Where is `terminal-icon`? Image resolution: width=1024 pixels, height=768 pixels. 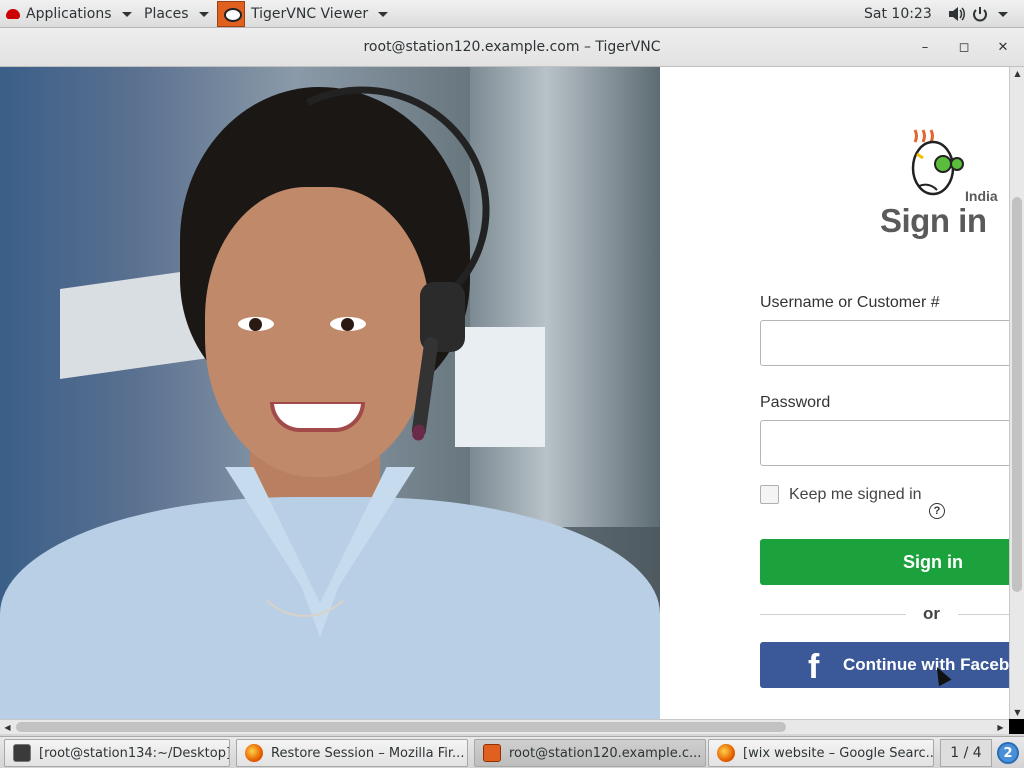 terminal-icon is located at coordinates (22, 753).